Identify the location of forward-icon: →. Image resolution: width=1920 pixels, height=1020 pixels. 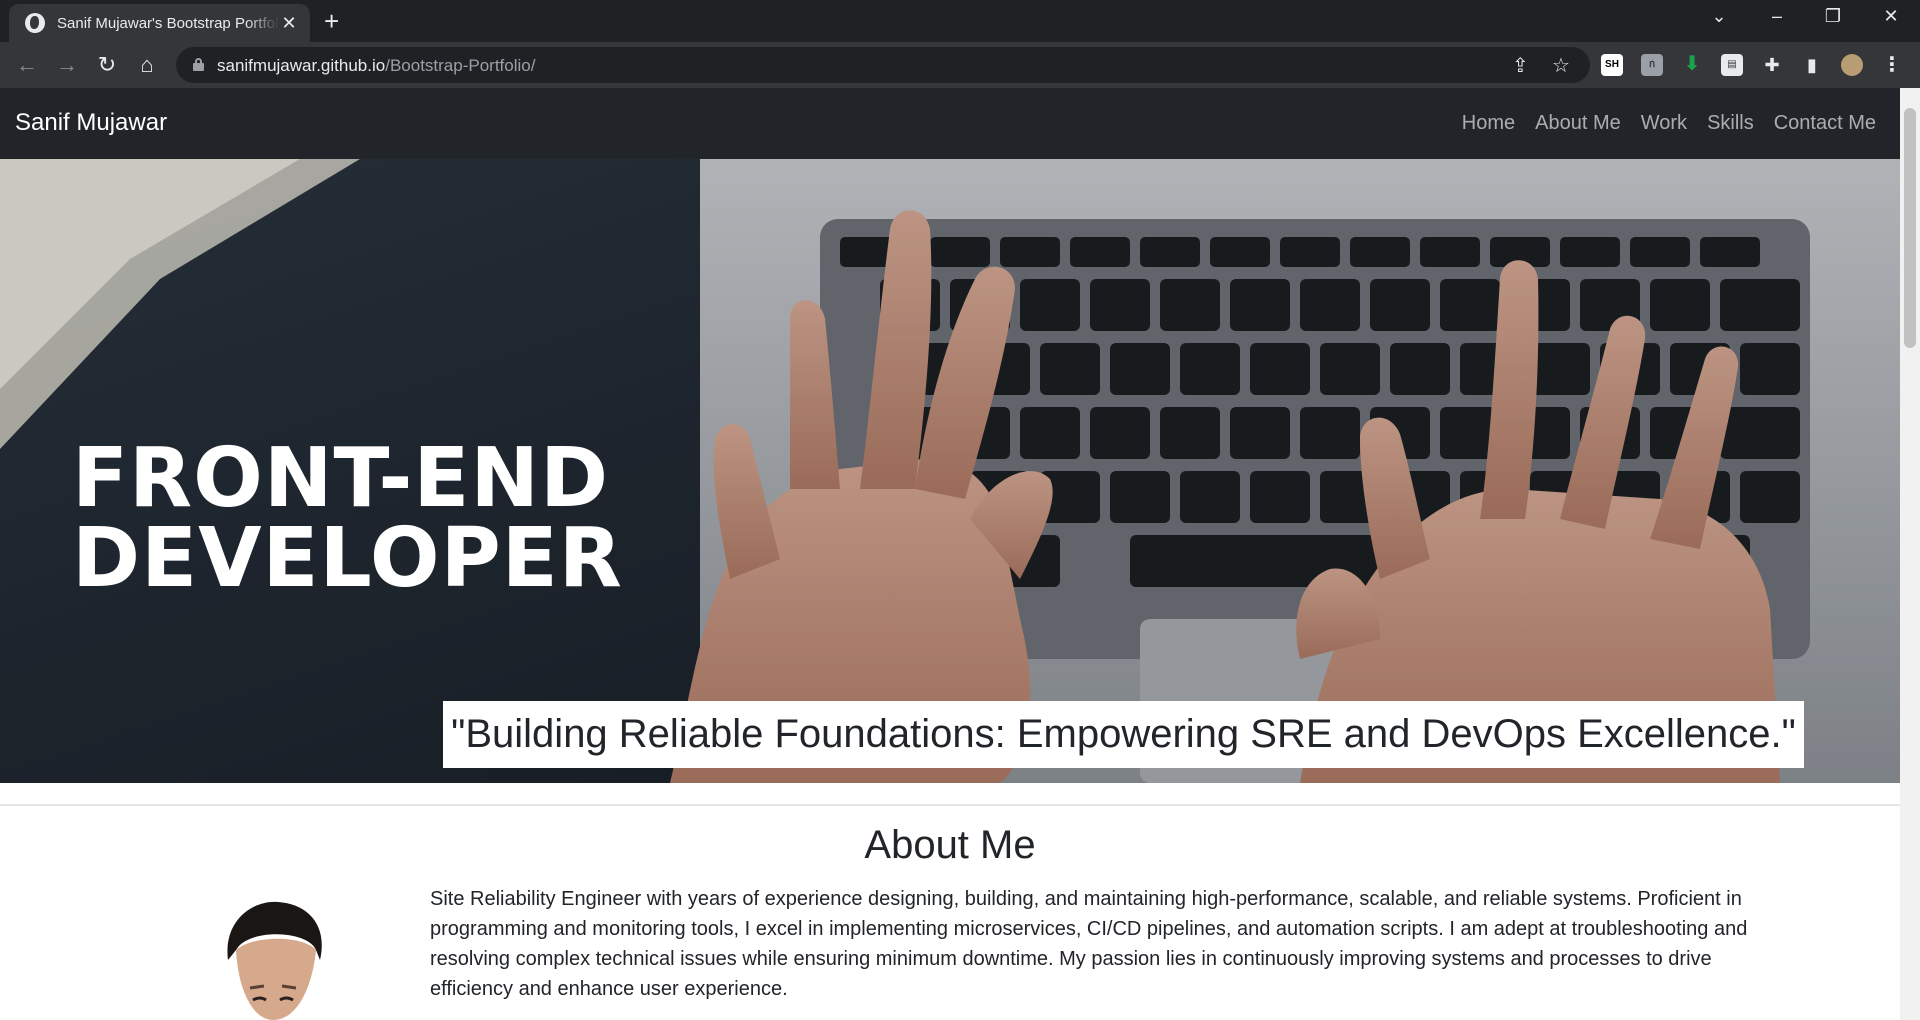
(67, 65).